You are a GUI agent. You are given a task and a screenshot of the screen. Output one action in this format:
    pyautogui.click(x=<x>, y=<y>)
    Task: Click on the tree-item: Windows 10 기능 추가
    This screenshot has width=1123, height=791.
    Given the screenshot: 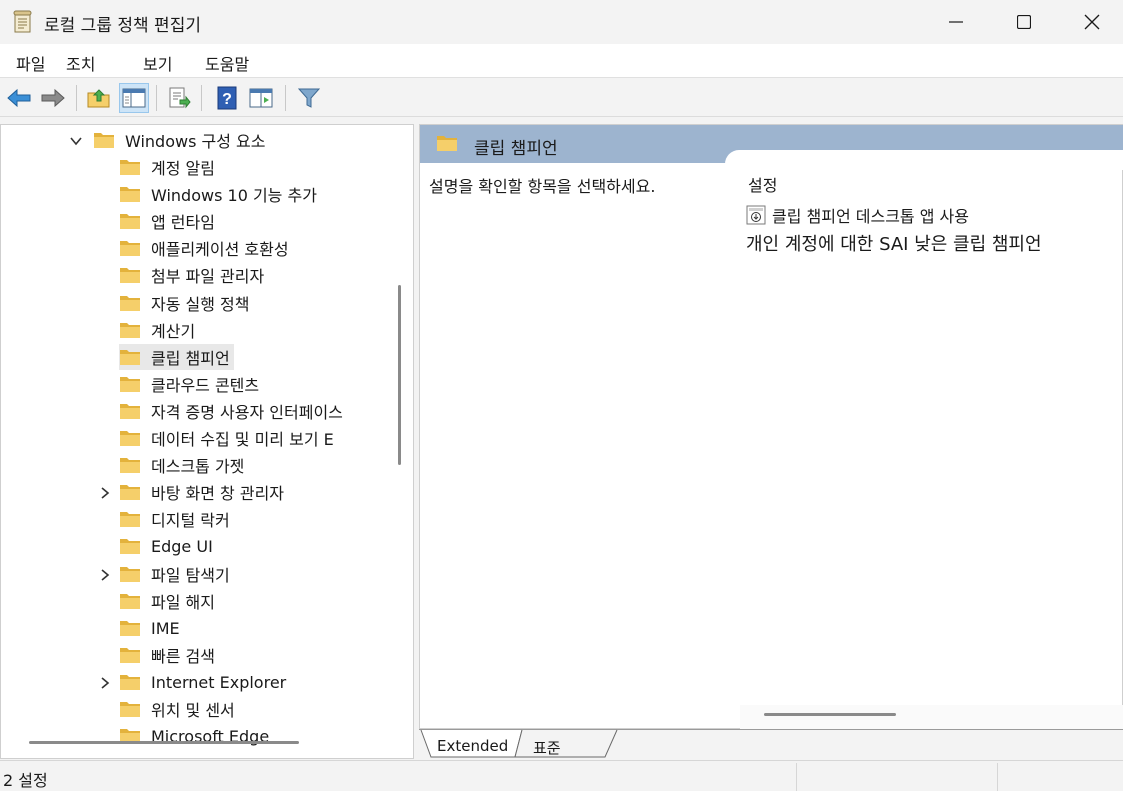 What is the action you would take?
    pyautogui.click(x=218, y=194)
    